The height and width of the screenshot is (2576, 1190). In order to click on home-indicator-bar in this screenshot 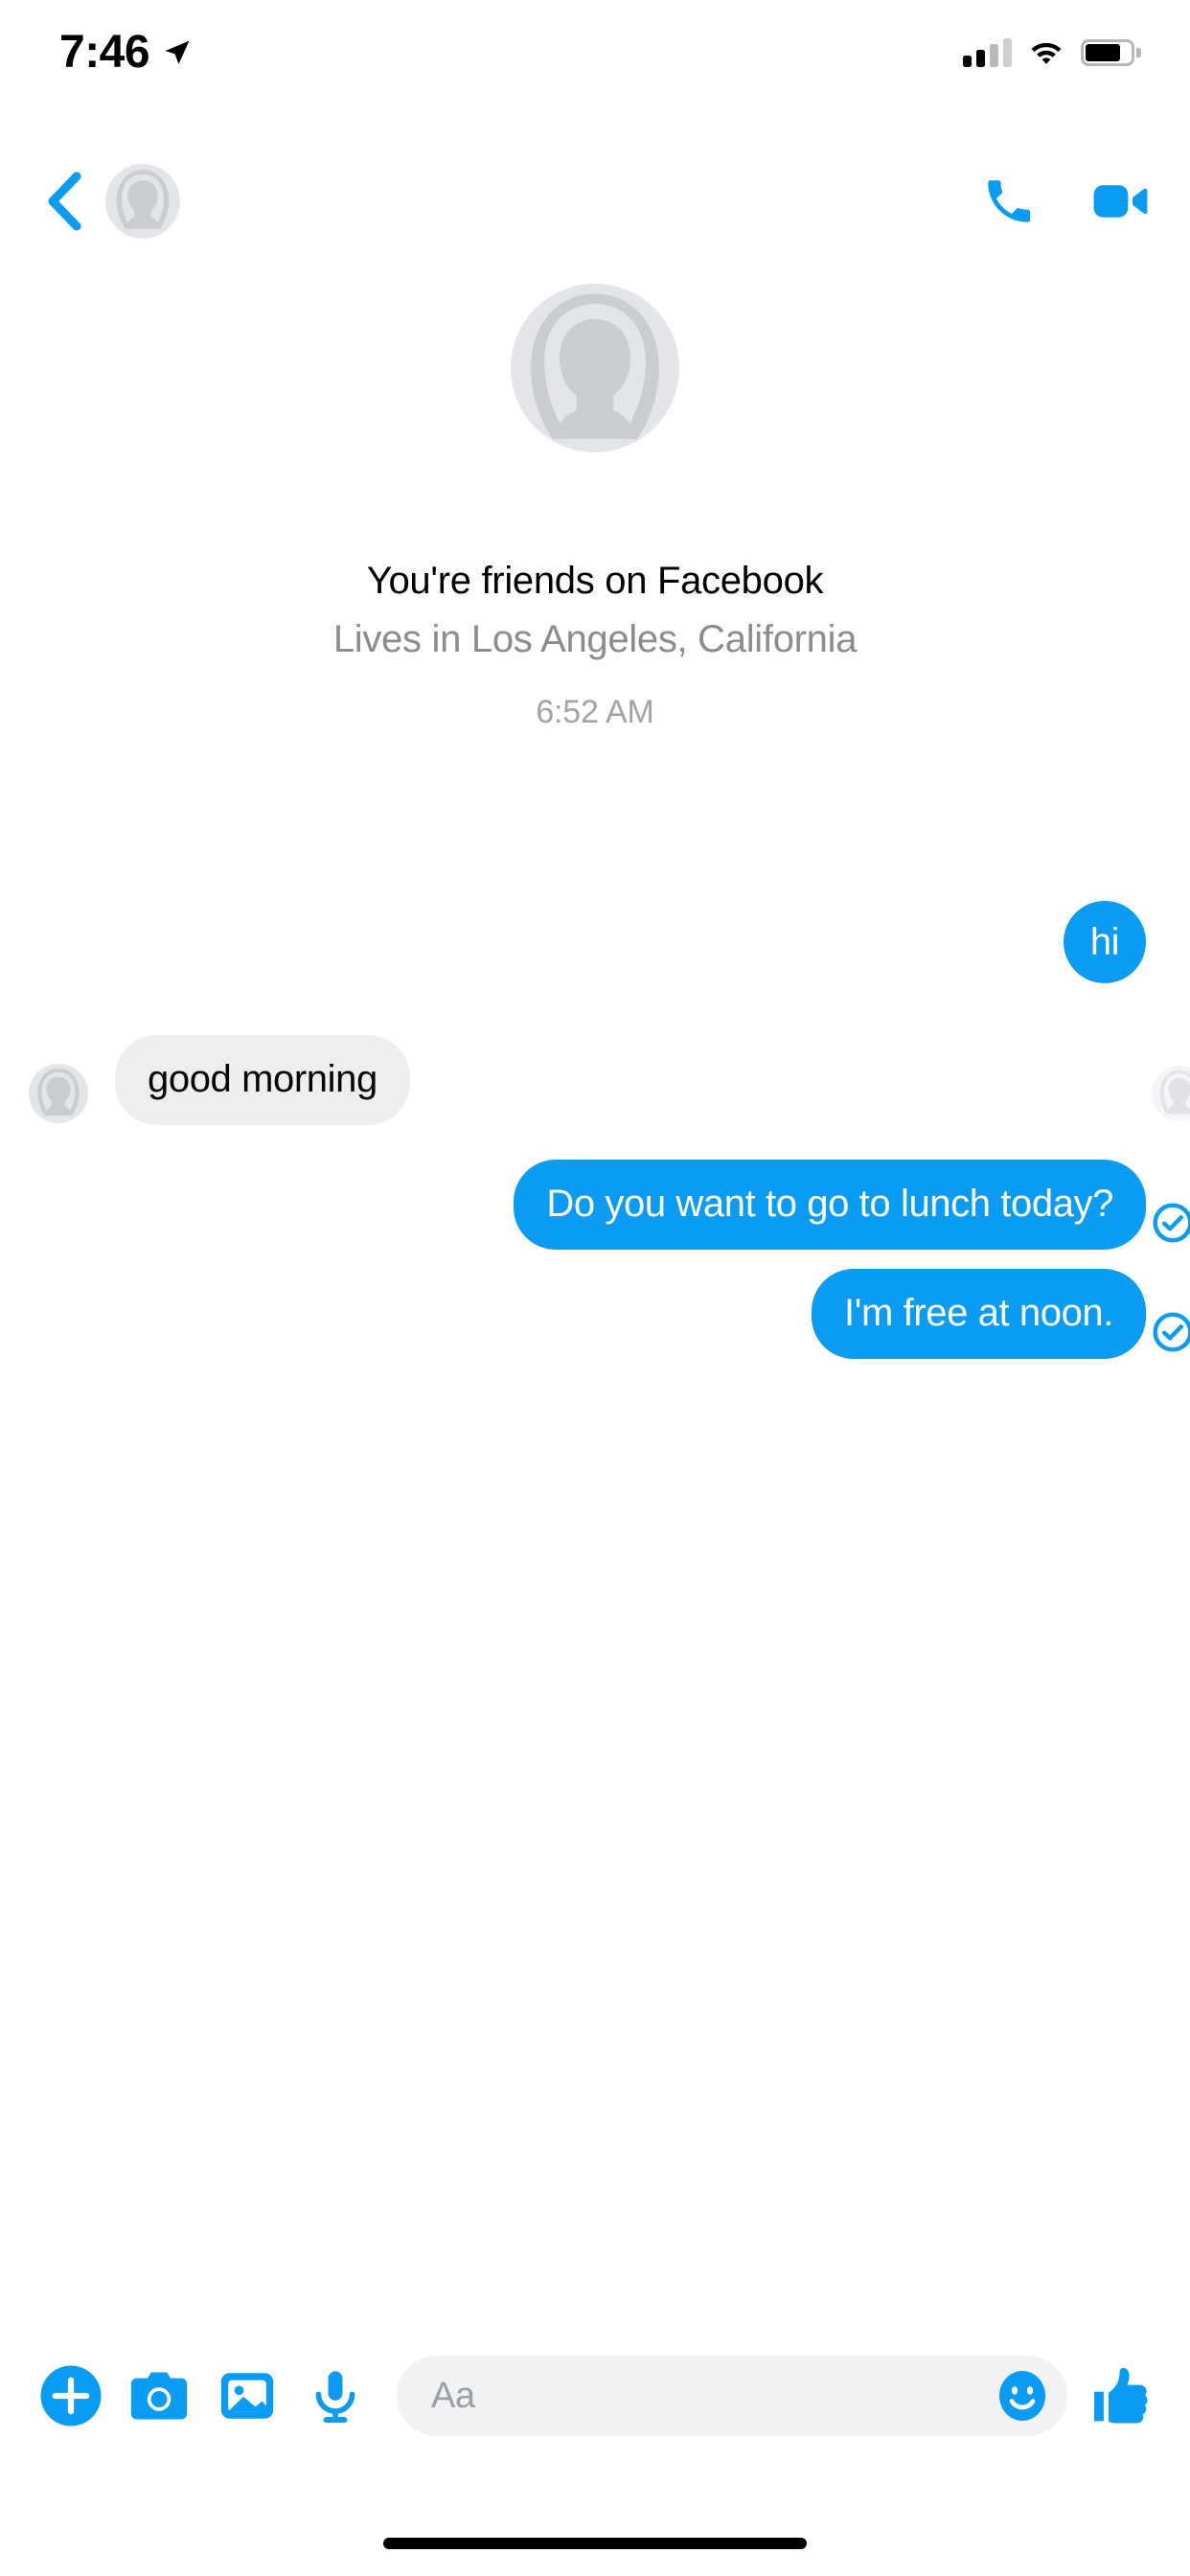, I will do `click(595, 2543)`.